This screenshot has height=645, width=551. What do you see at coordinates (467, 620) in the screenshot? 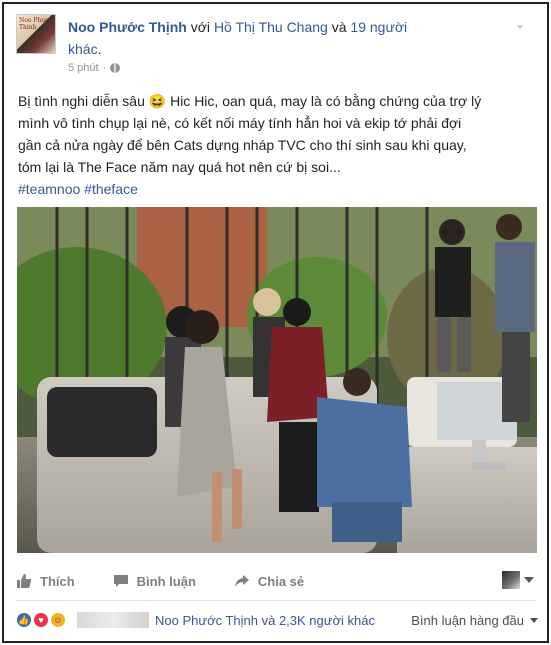
I see `comment-sort-label: Bình luận hàng đầu` at bounding box center [467, 620].